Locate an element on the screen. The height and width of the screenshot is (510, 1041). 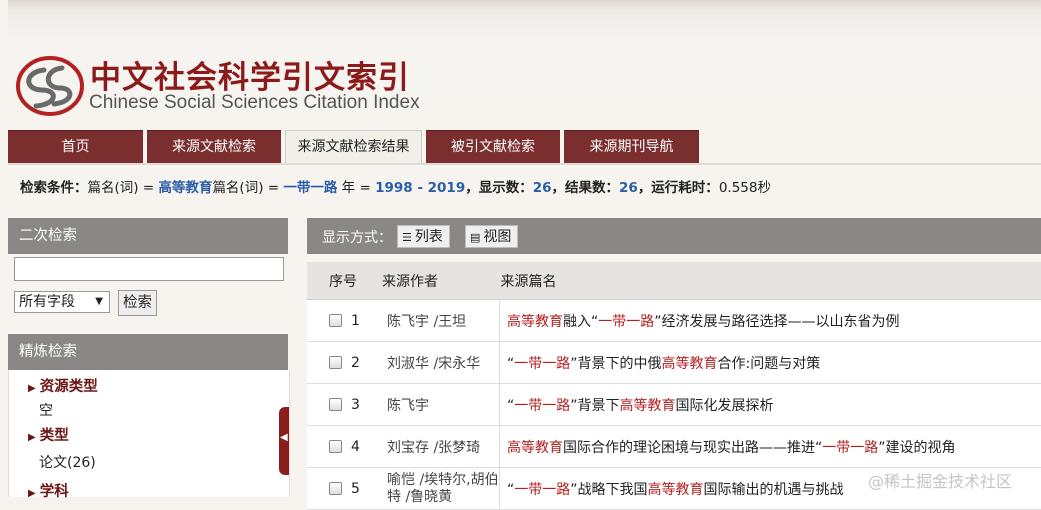
nav-underline is located at coordinates (524, 164).